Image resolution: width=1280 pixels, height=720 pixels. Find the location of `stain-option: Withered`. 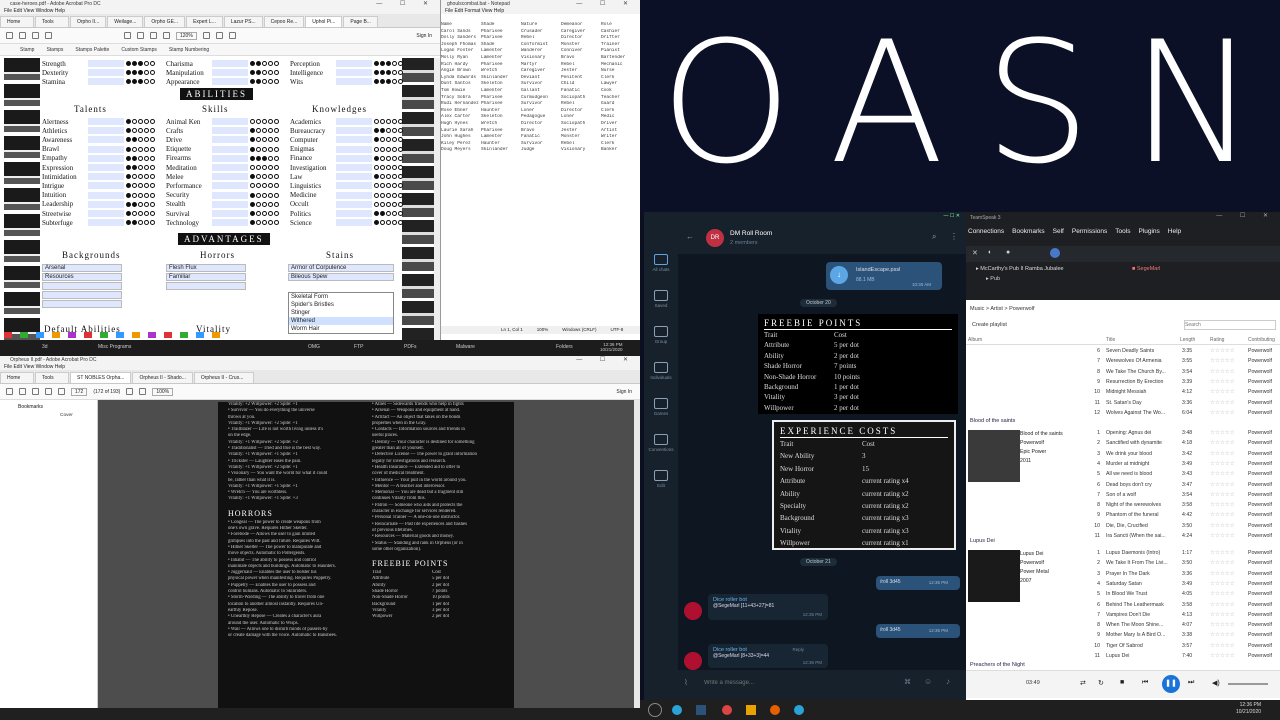

stain-option: Withered is located at coordinates (341, 321).